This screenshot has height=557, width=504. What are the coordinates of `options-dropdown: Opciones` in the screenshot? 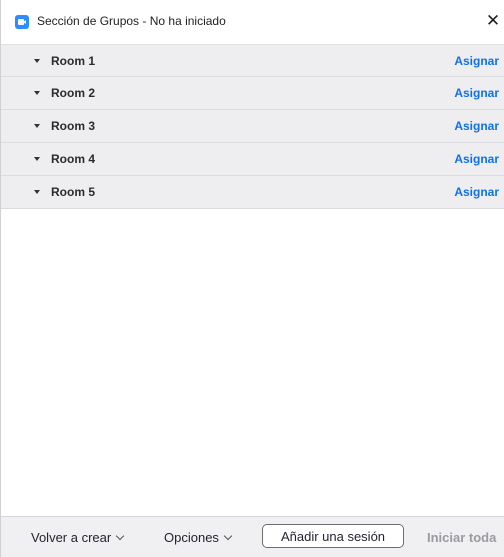 It's located at (198, 537).